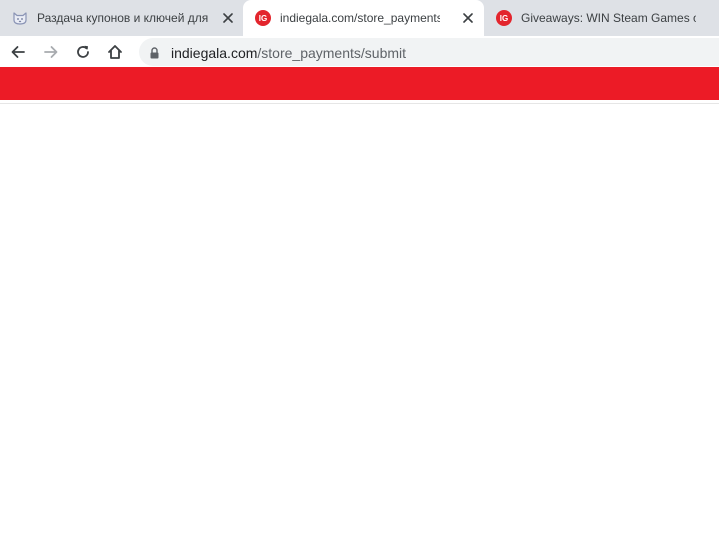 This screenshot has height=536, width=719. What do you see at coordinates (18, 52) in the screenshot?
I see `back-arrow-icon` at bounding box center [18, 52].